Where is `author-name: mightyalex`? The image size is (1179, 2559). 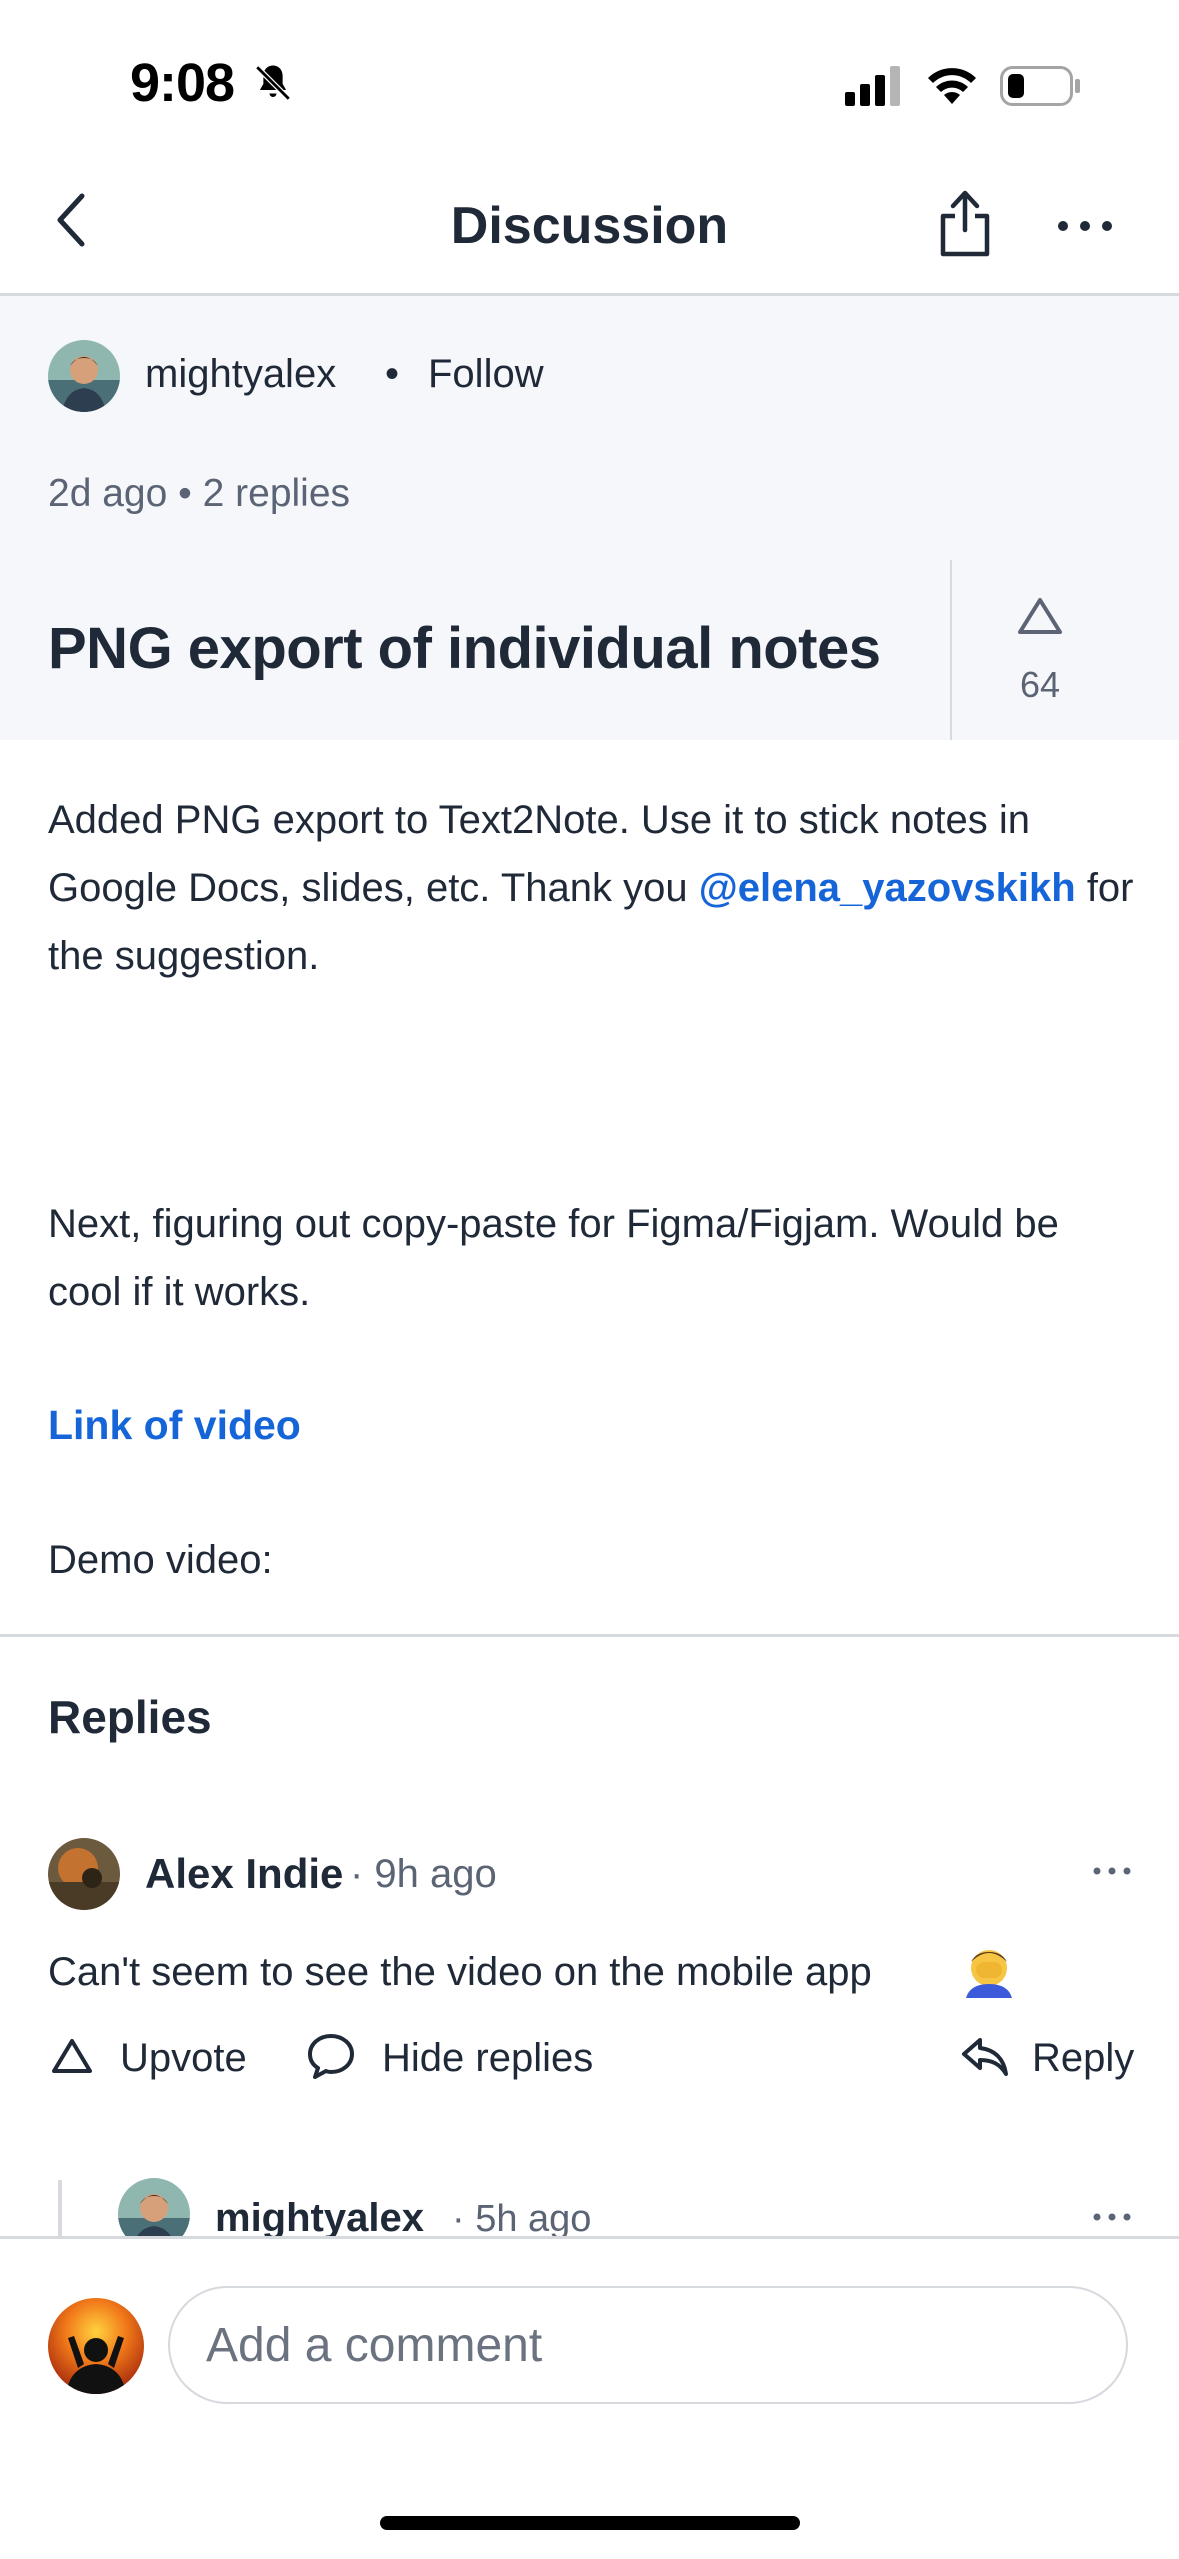
author-name: mightyalex is located at coordinates (240, 374).